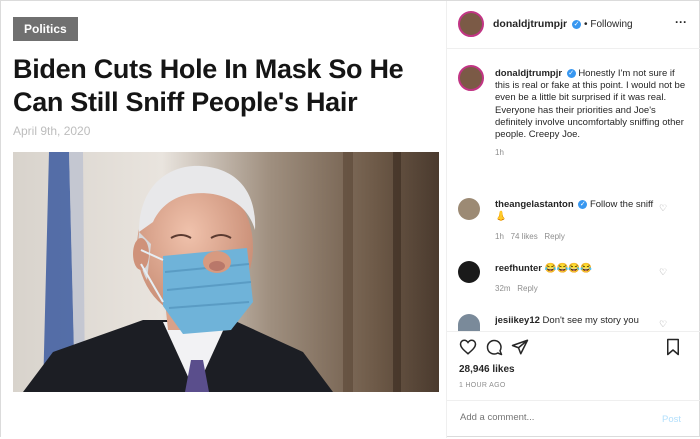  I want to click on add-comment-bar: Post, so click(573, 419).